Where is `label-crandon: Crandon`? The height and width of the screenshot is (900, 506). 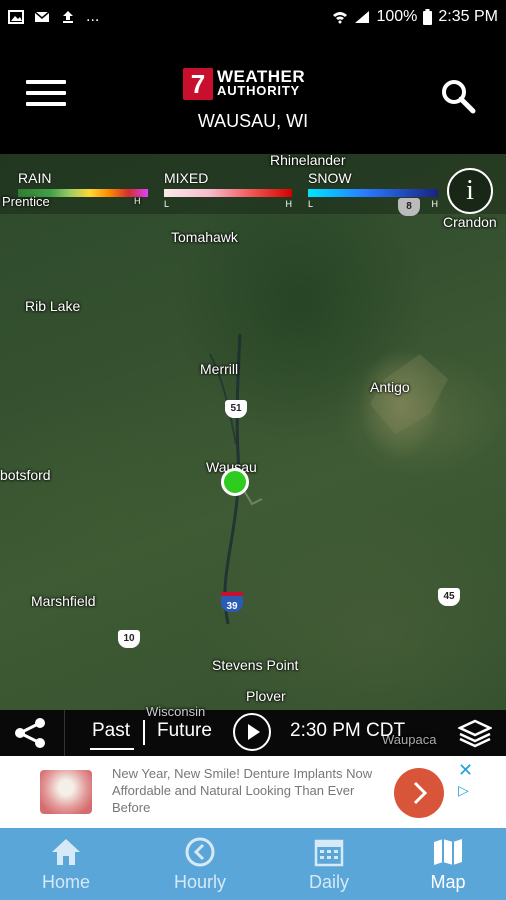
label-crandon: Crandon is located at coordinates (470, 222).